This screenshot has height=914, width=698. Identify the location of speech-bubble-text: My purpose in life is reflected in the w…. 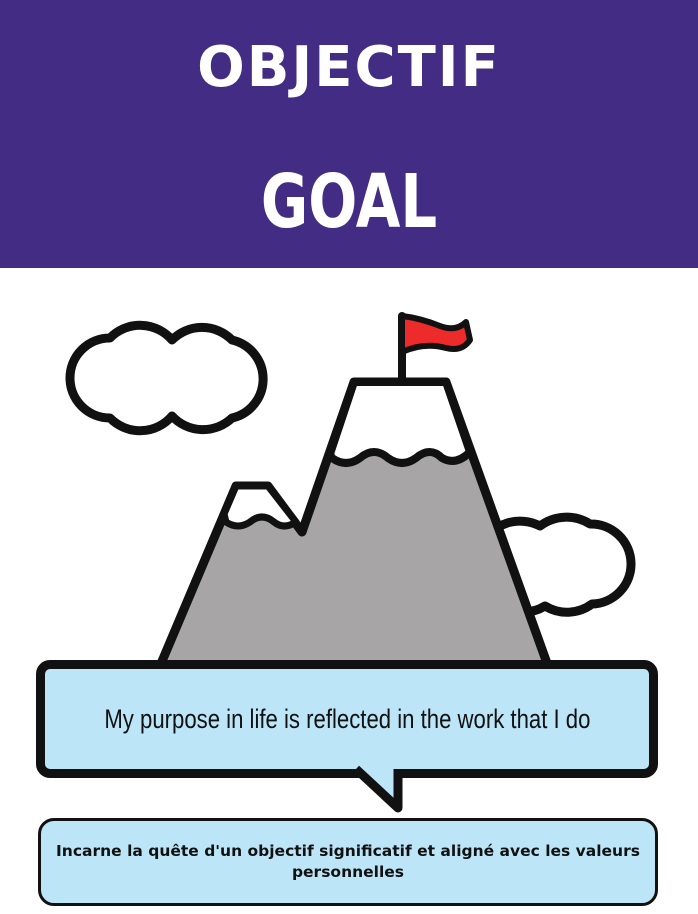
(347, 718).